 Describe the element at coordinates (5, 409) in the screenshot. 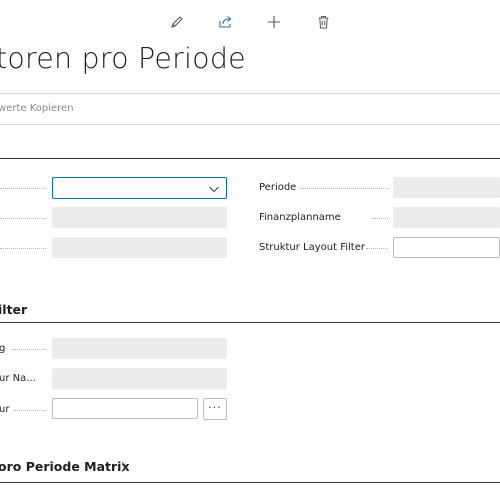

I see `filter-field-label: ur` at that location.